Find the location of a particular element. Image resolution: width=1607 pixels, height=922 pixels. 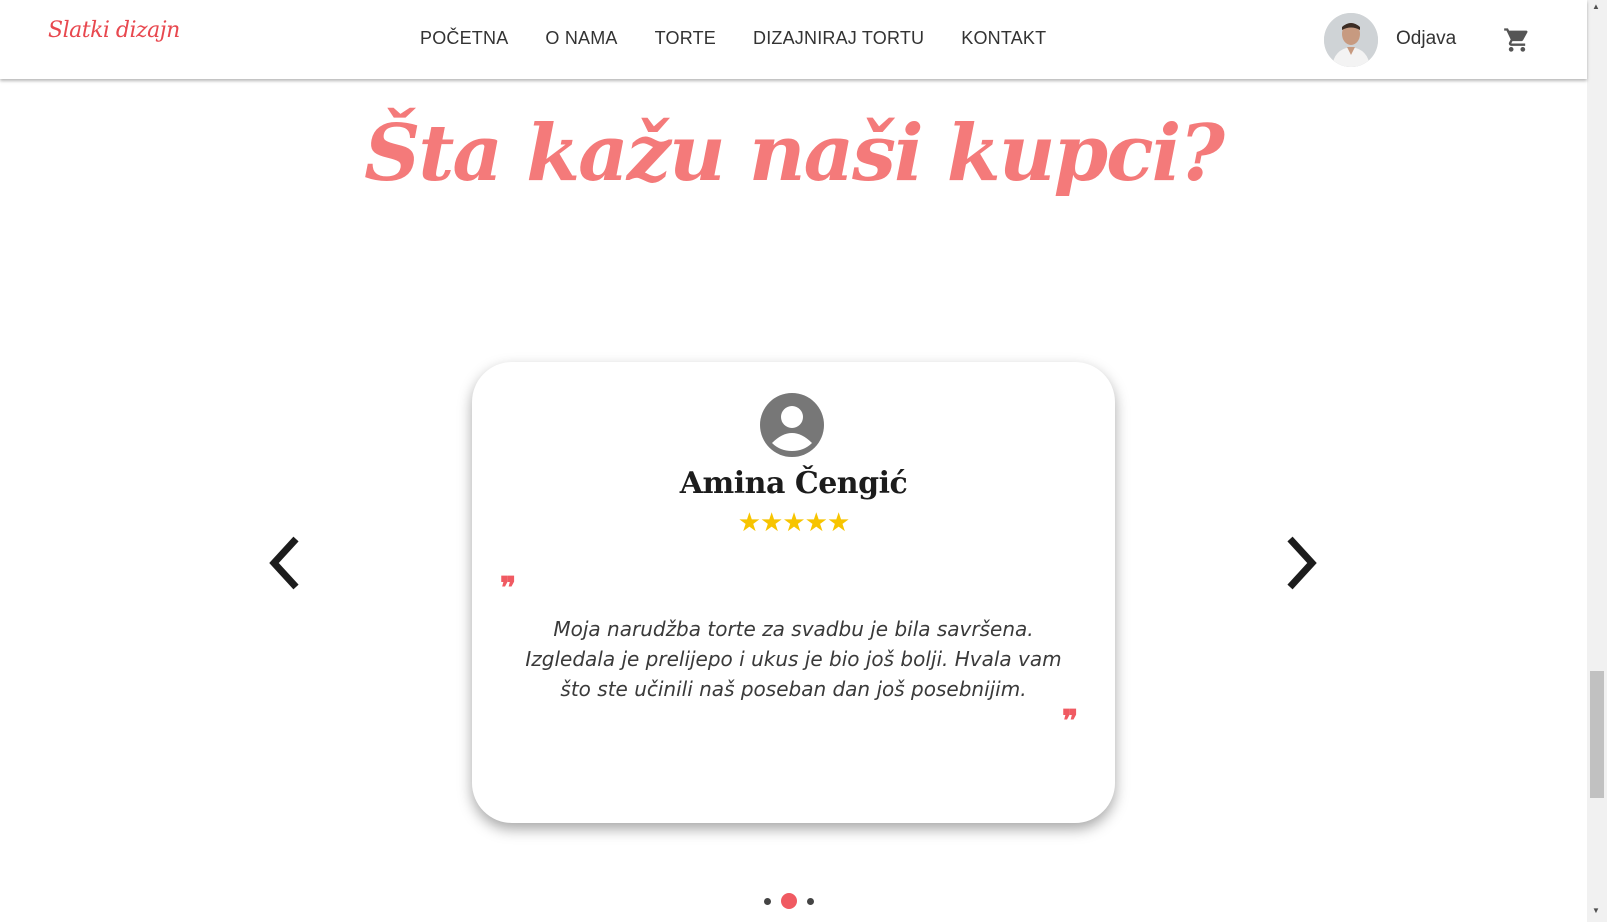

rating-stars: ★★★★★ is located at coordinates (794, 522).